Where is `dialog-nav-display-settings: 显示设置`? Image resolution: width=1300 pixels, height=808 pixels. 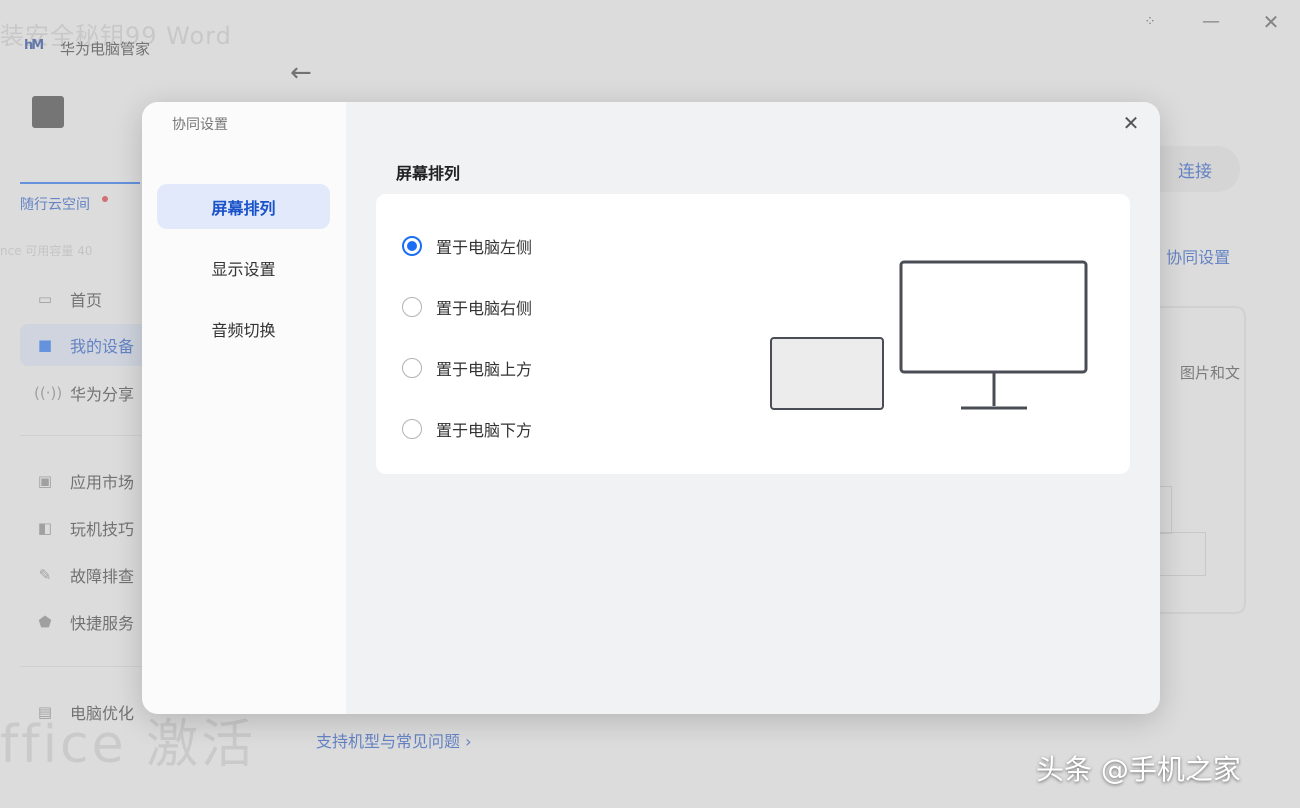
dialog-nav-display-settings: 显示设置 is located at coordinates (243, 267).